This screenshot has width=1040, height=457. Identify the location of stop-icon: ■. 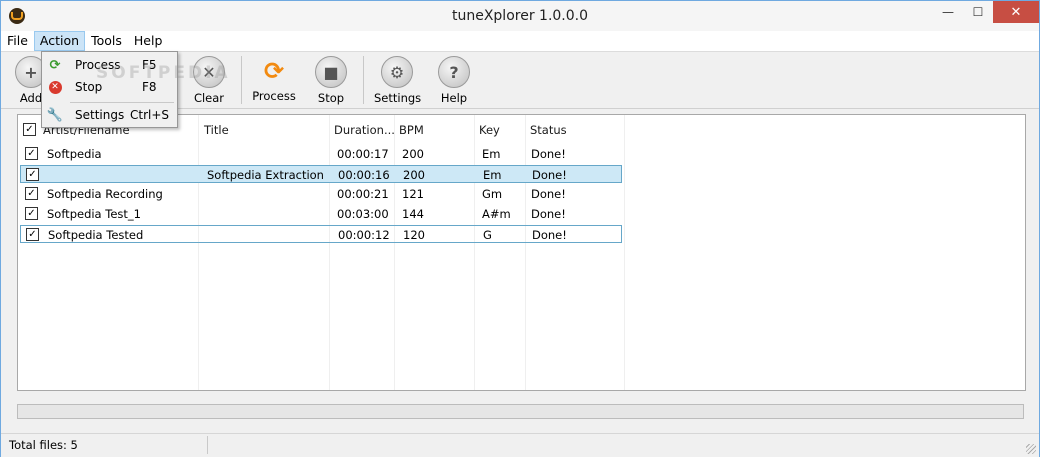
(331, 72).